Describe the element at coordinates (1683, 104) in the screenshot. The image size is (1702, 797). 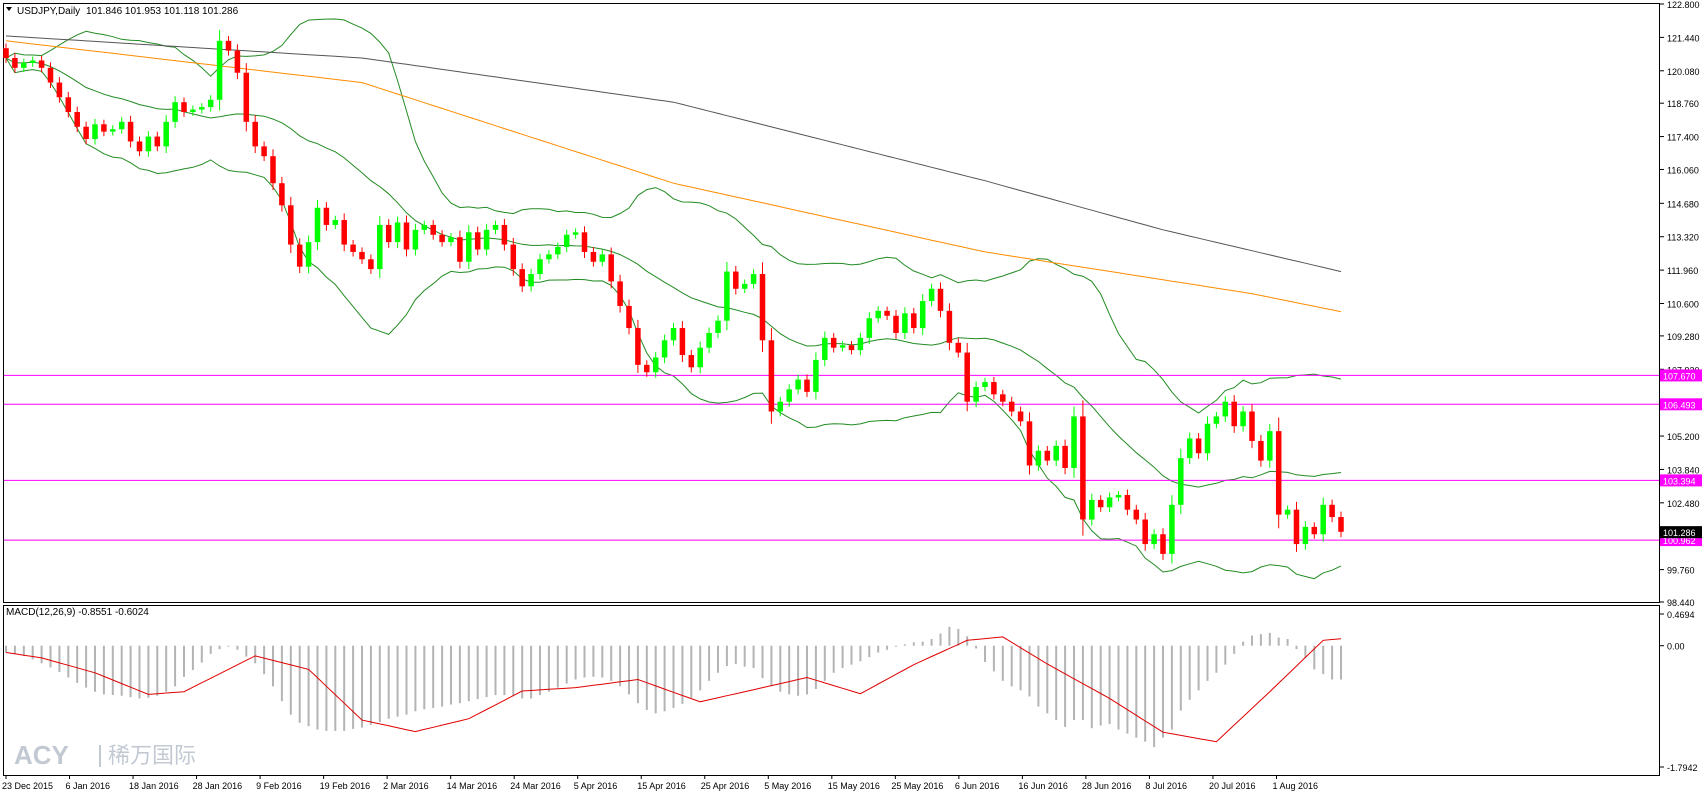
I see `price-tick-label: 118.760` at that location.